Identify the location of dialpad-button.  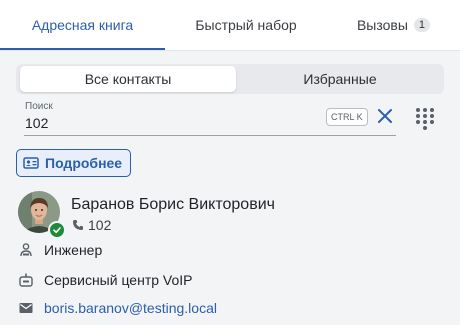
(425, 118).